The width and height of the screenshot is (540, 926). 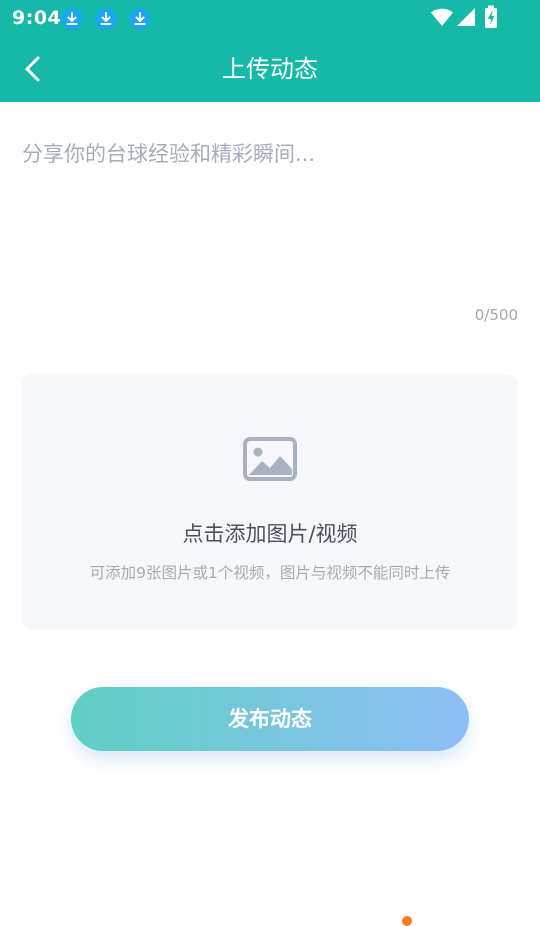 I want to click on cell-signal-icon, so click(x=466, y=17).